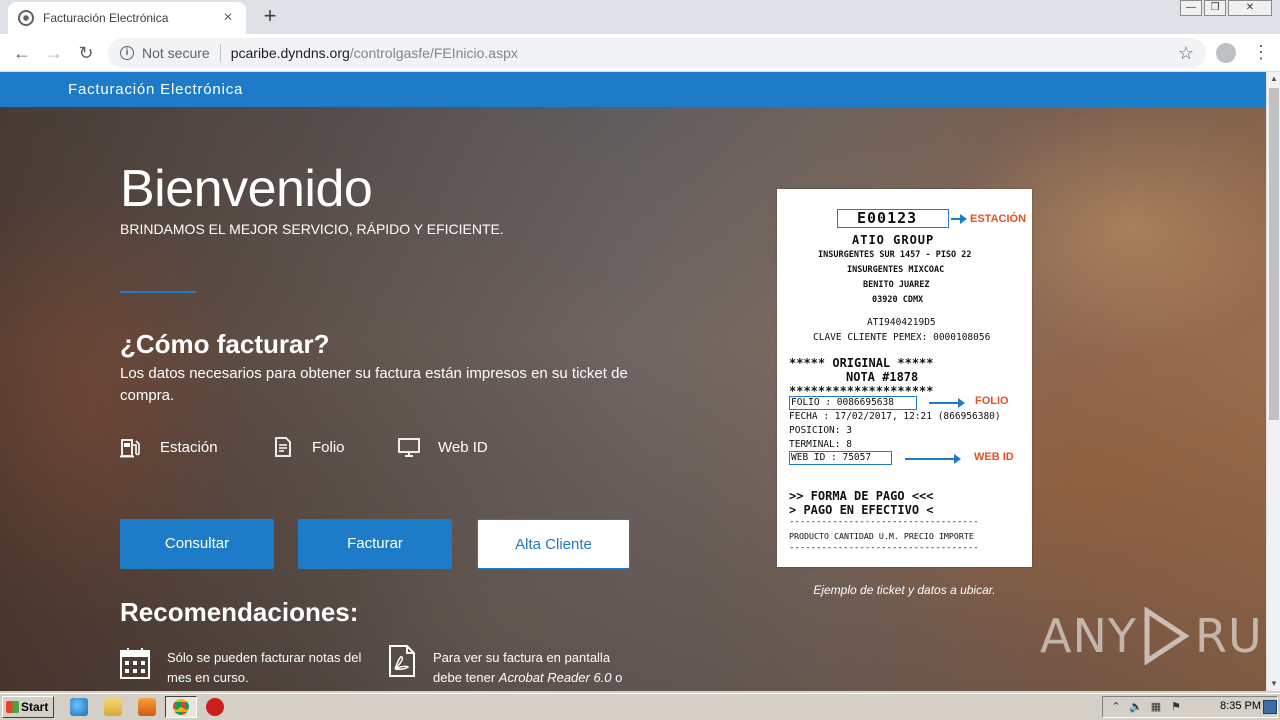 The height and width of the screenshot is (720, 1280). What do you see at coordinates (633, 89) in the screenshot?
I see `site-header: Facturación Electrónica` at bounding box center [633, 89].